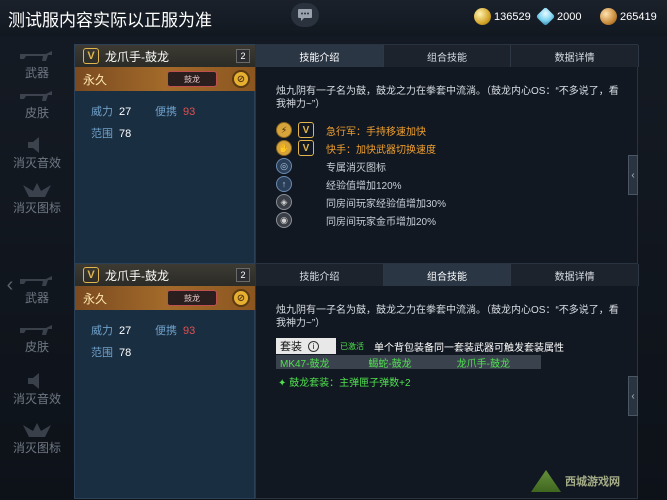 The height and width of the screenshot is (500, 667). I want to click on tab-bar: 技能介绍 组合技能 数据详情, so click(448, 56).